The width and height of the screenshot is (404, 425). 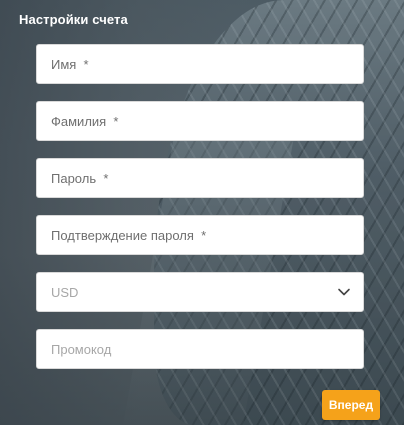 I want to click on next-button: Вперед, so click(x=351, y=405).